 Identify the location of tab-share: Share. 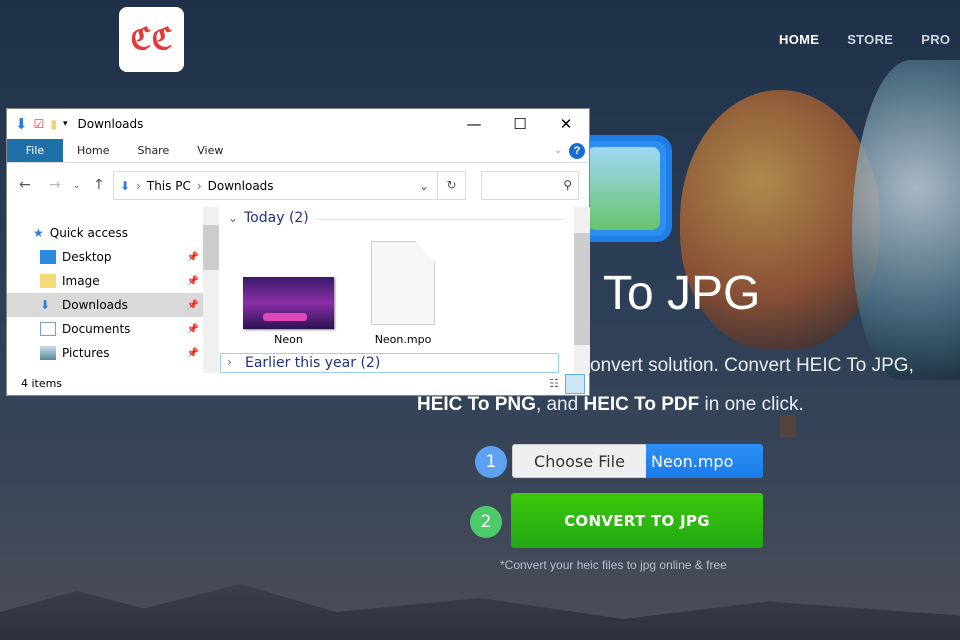
(153, 150).